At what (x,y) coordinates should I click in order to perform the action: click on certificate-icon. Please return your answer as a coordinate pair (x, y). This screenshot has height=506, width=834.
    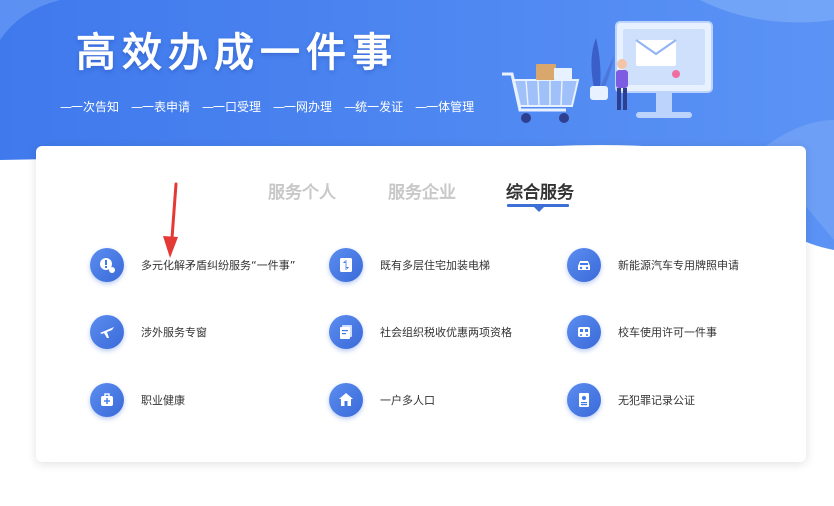
    Looking at the image, I should click on (584, 400).